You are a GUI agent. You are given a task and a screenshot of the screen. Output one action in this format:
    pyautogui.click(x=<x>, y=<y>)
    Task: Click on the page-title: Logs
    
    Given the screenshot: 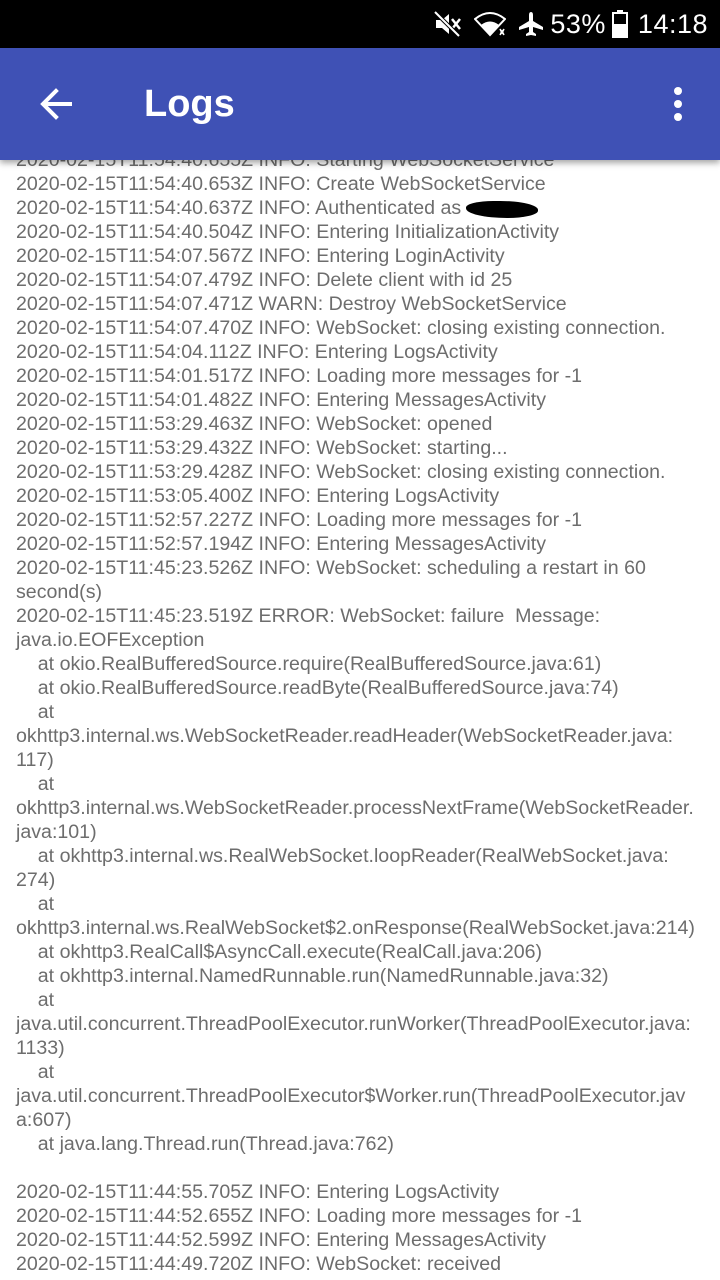 What is the action you would take?
    pyautogui.click(x=189, y=104)
    